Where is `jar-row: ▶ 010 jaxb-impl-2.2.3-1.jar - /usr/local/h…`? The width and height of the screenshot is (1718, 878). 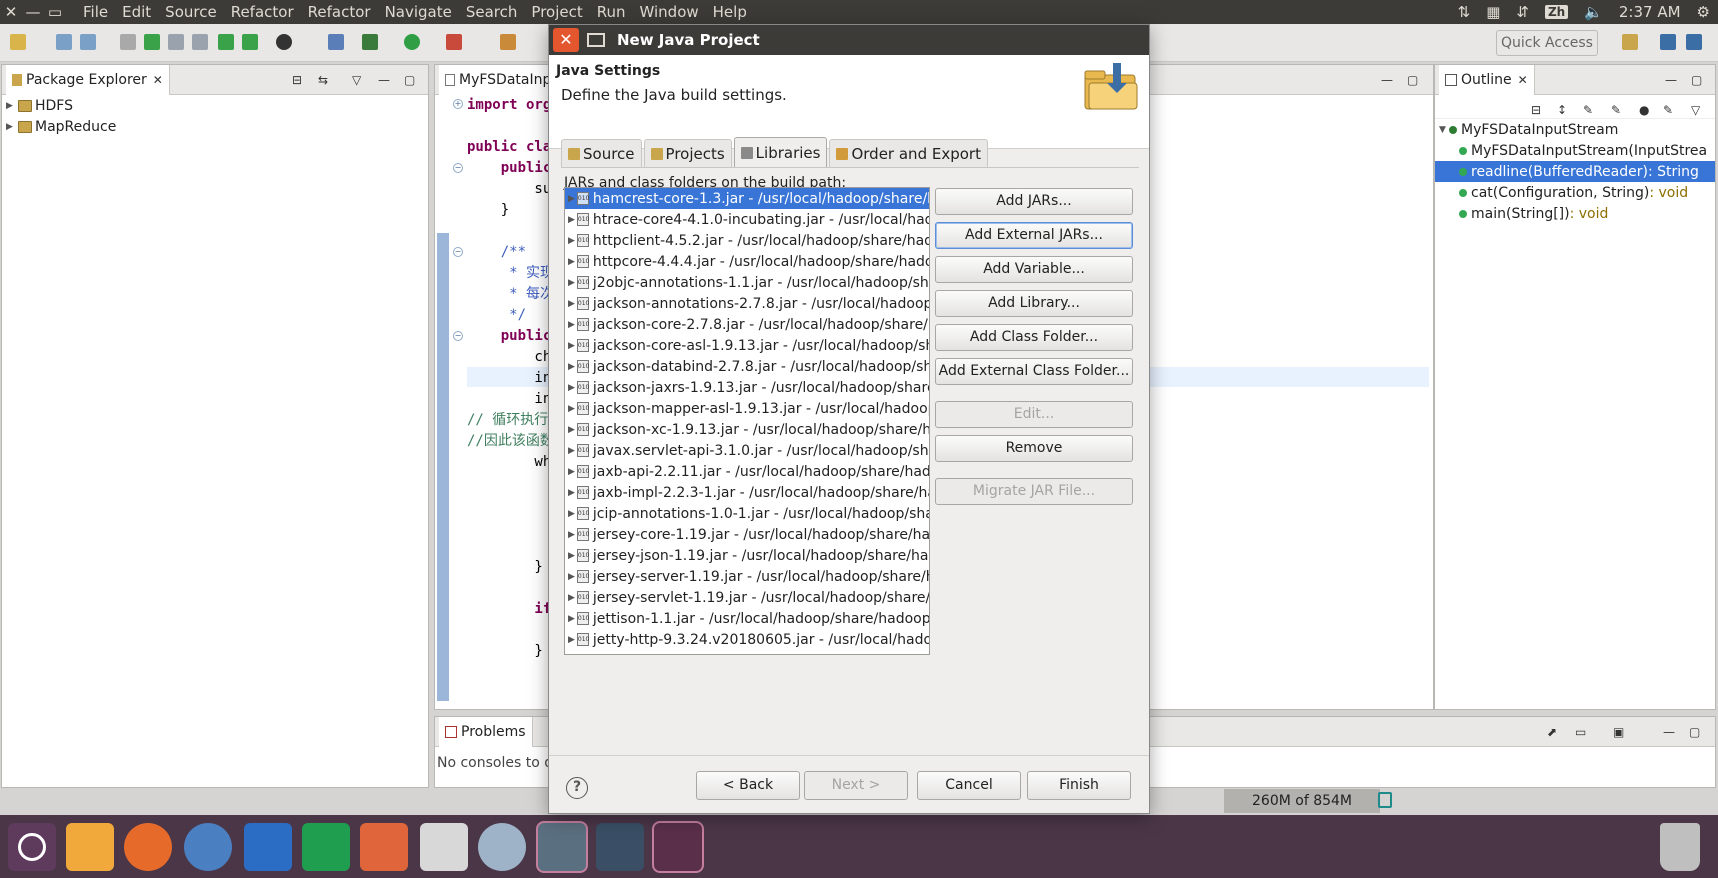
jar-row: ▶ 010 jaxb-impl-2.2.3-1.jar - /usr/local/h… is located at coordinates (747, 492).